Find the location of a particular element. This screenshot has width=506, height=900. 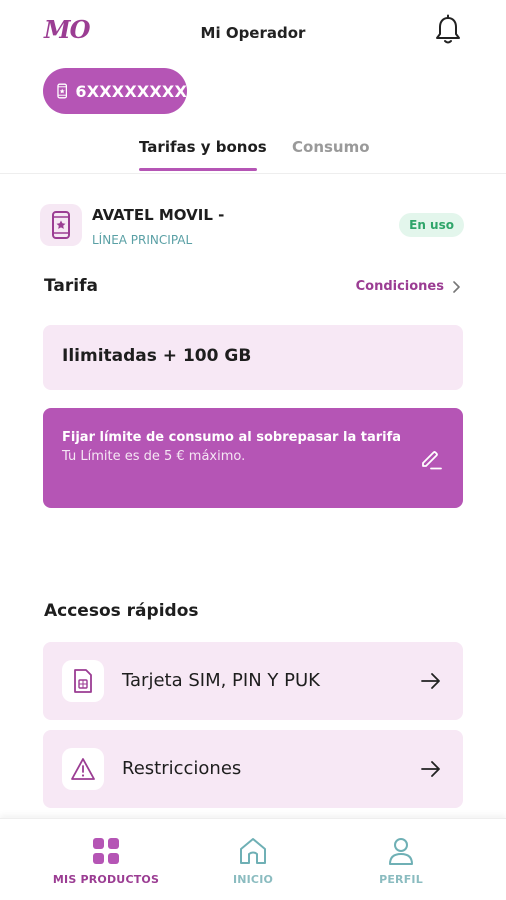

nav-perfil: PERFIL is located at coordinates (401, 859).